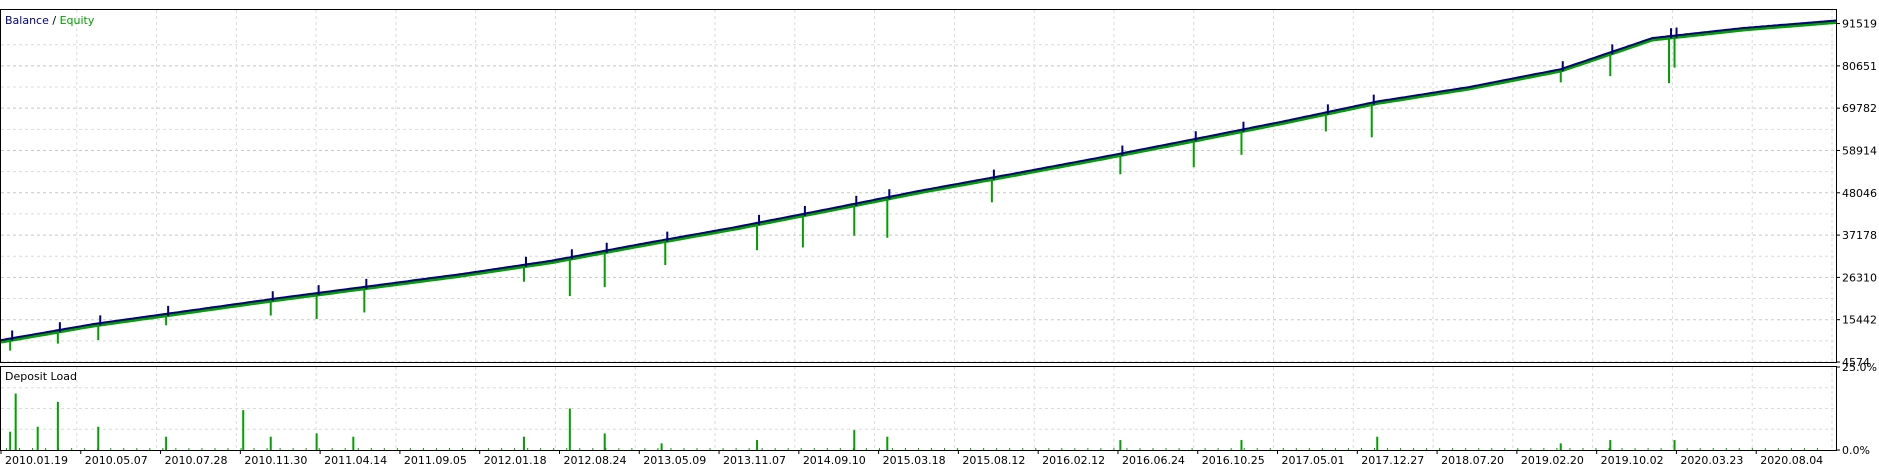 Image resolution: width=1879 pixels, height=468 pixels. I want to click on x-tick-label: 2019.10.02, so click(1632, 460).